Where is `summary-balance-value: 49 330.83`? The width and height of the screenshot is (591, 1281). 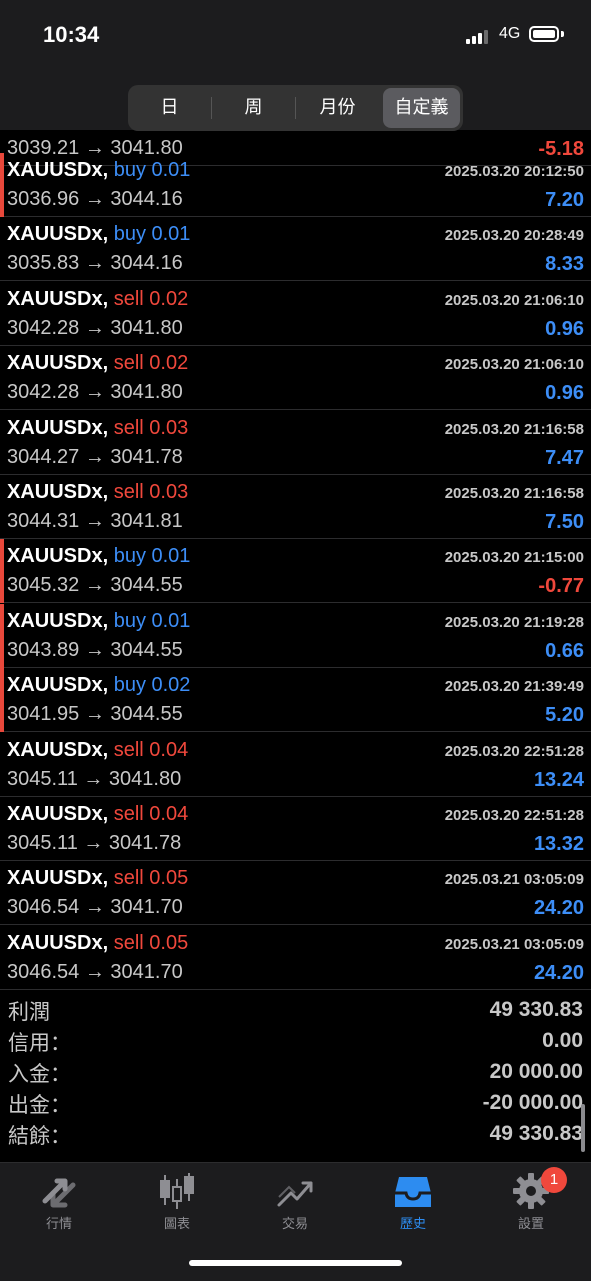 summary-balance-value: 49 330.83 is located at coordinates (536, 1133).